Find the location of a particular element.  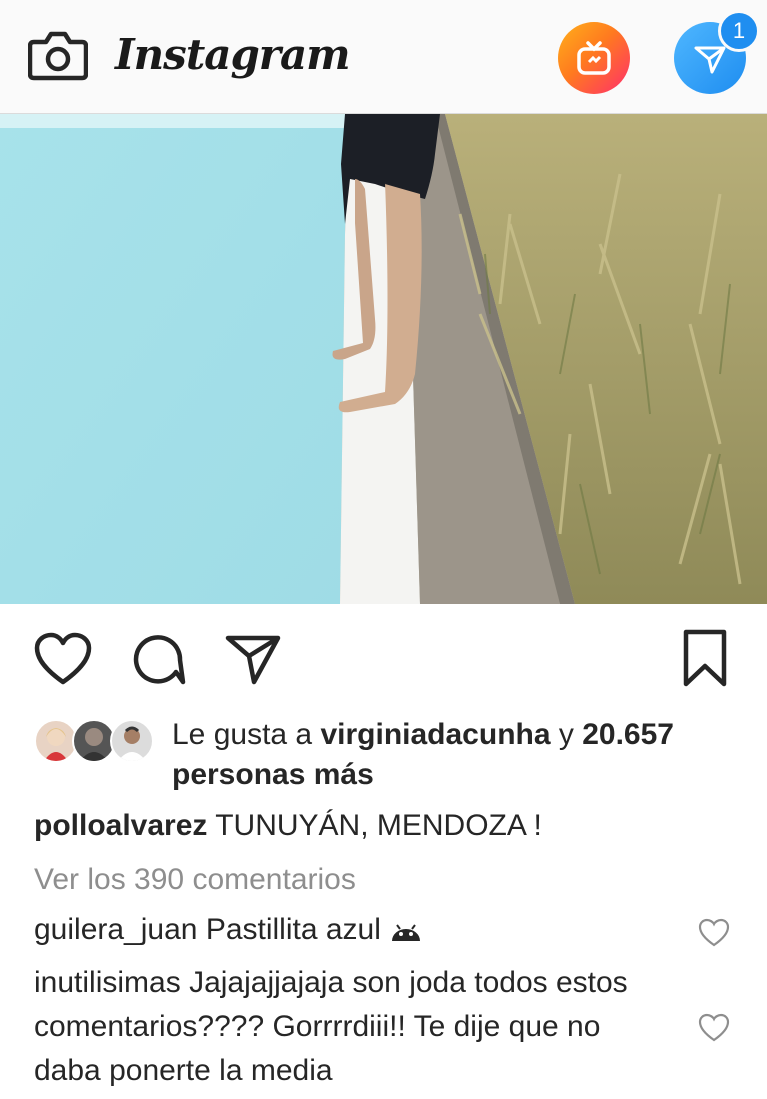

comment-username: guilera_juan is located at coordinates (115, 929).